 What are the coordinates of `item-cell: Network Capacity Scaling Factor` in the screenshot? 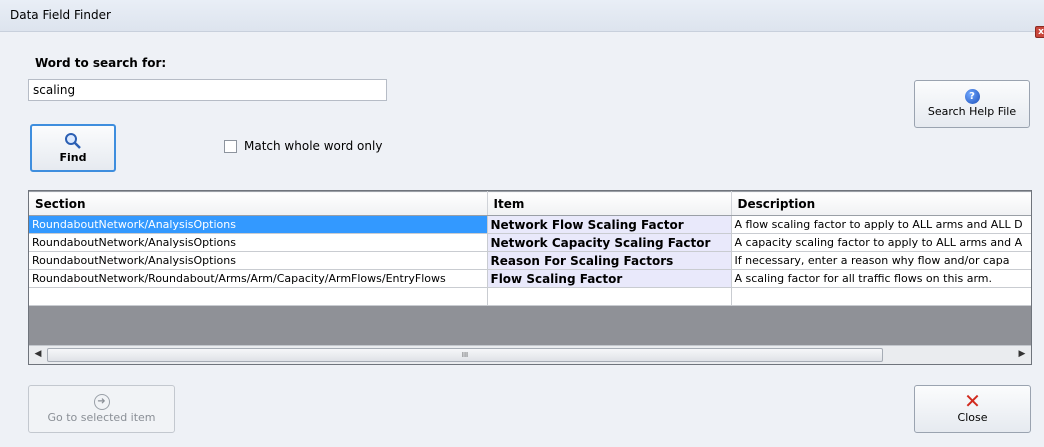 It's located at (609, 242).